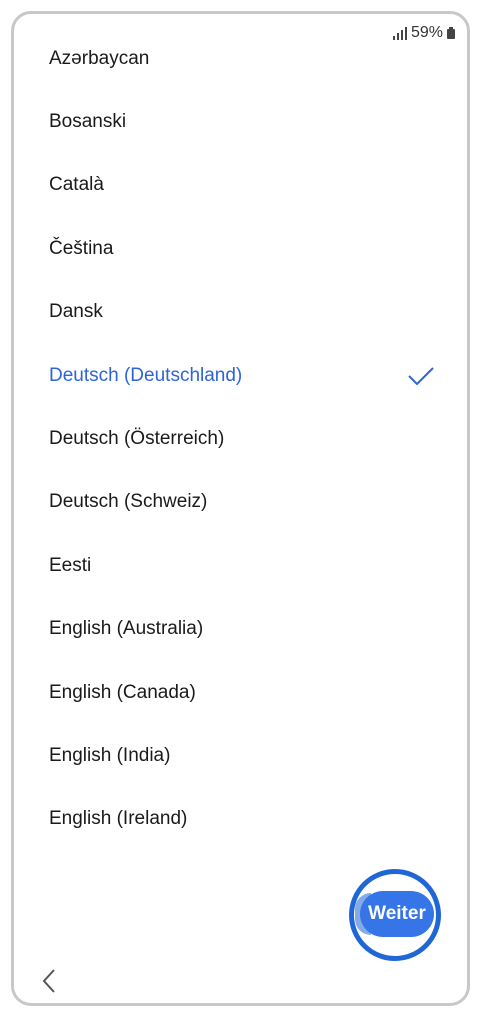  I want to click on check-icon, so click(421, 375).